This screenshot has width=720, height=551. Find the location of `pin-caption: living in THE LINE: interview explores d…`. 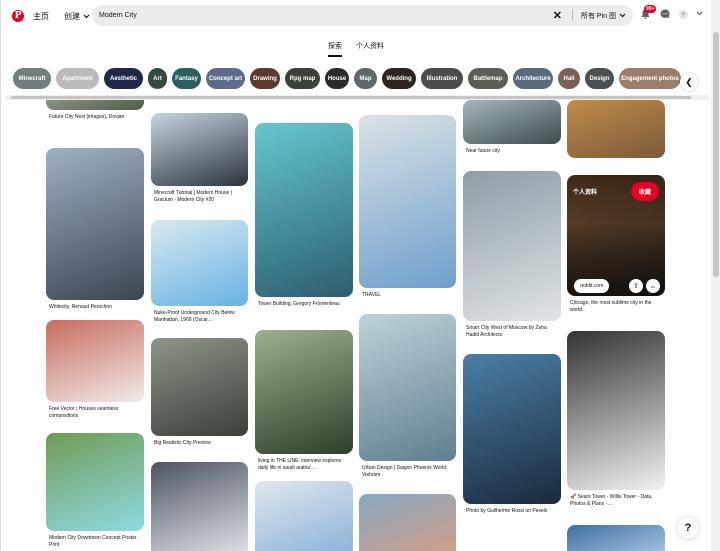

pin-caption: living in THE LINE: interview explores d… is located at coordinates (300, 464).